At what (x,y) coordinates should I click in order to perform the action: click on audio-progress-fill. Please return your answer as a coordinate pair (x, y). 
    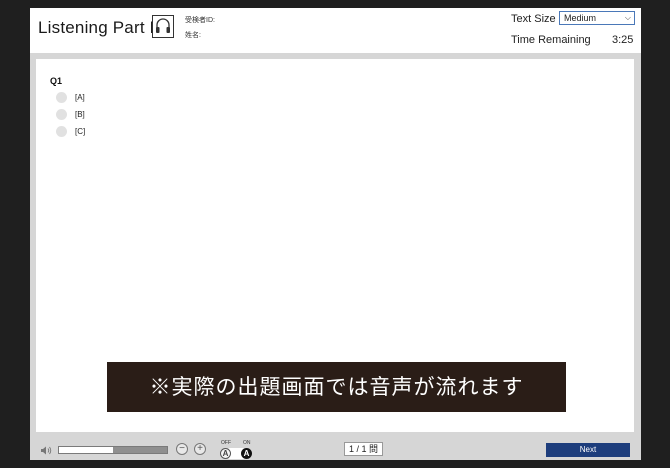
    Looking at the image, I should click on (86, 450).